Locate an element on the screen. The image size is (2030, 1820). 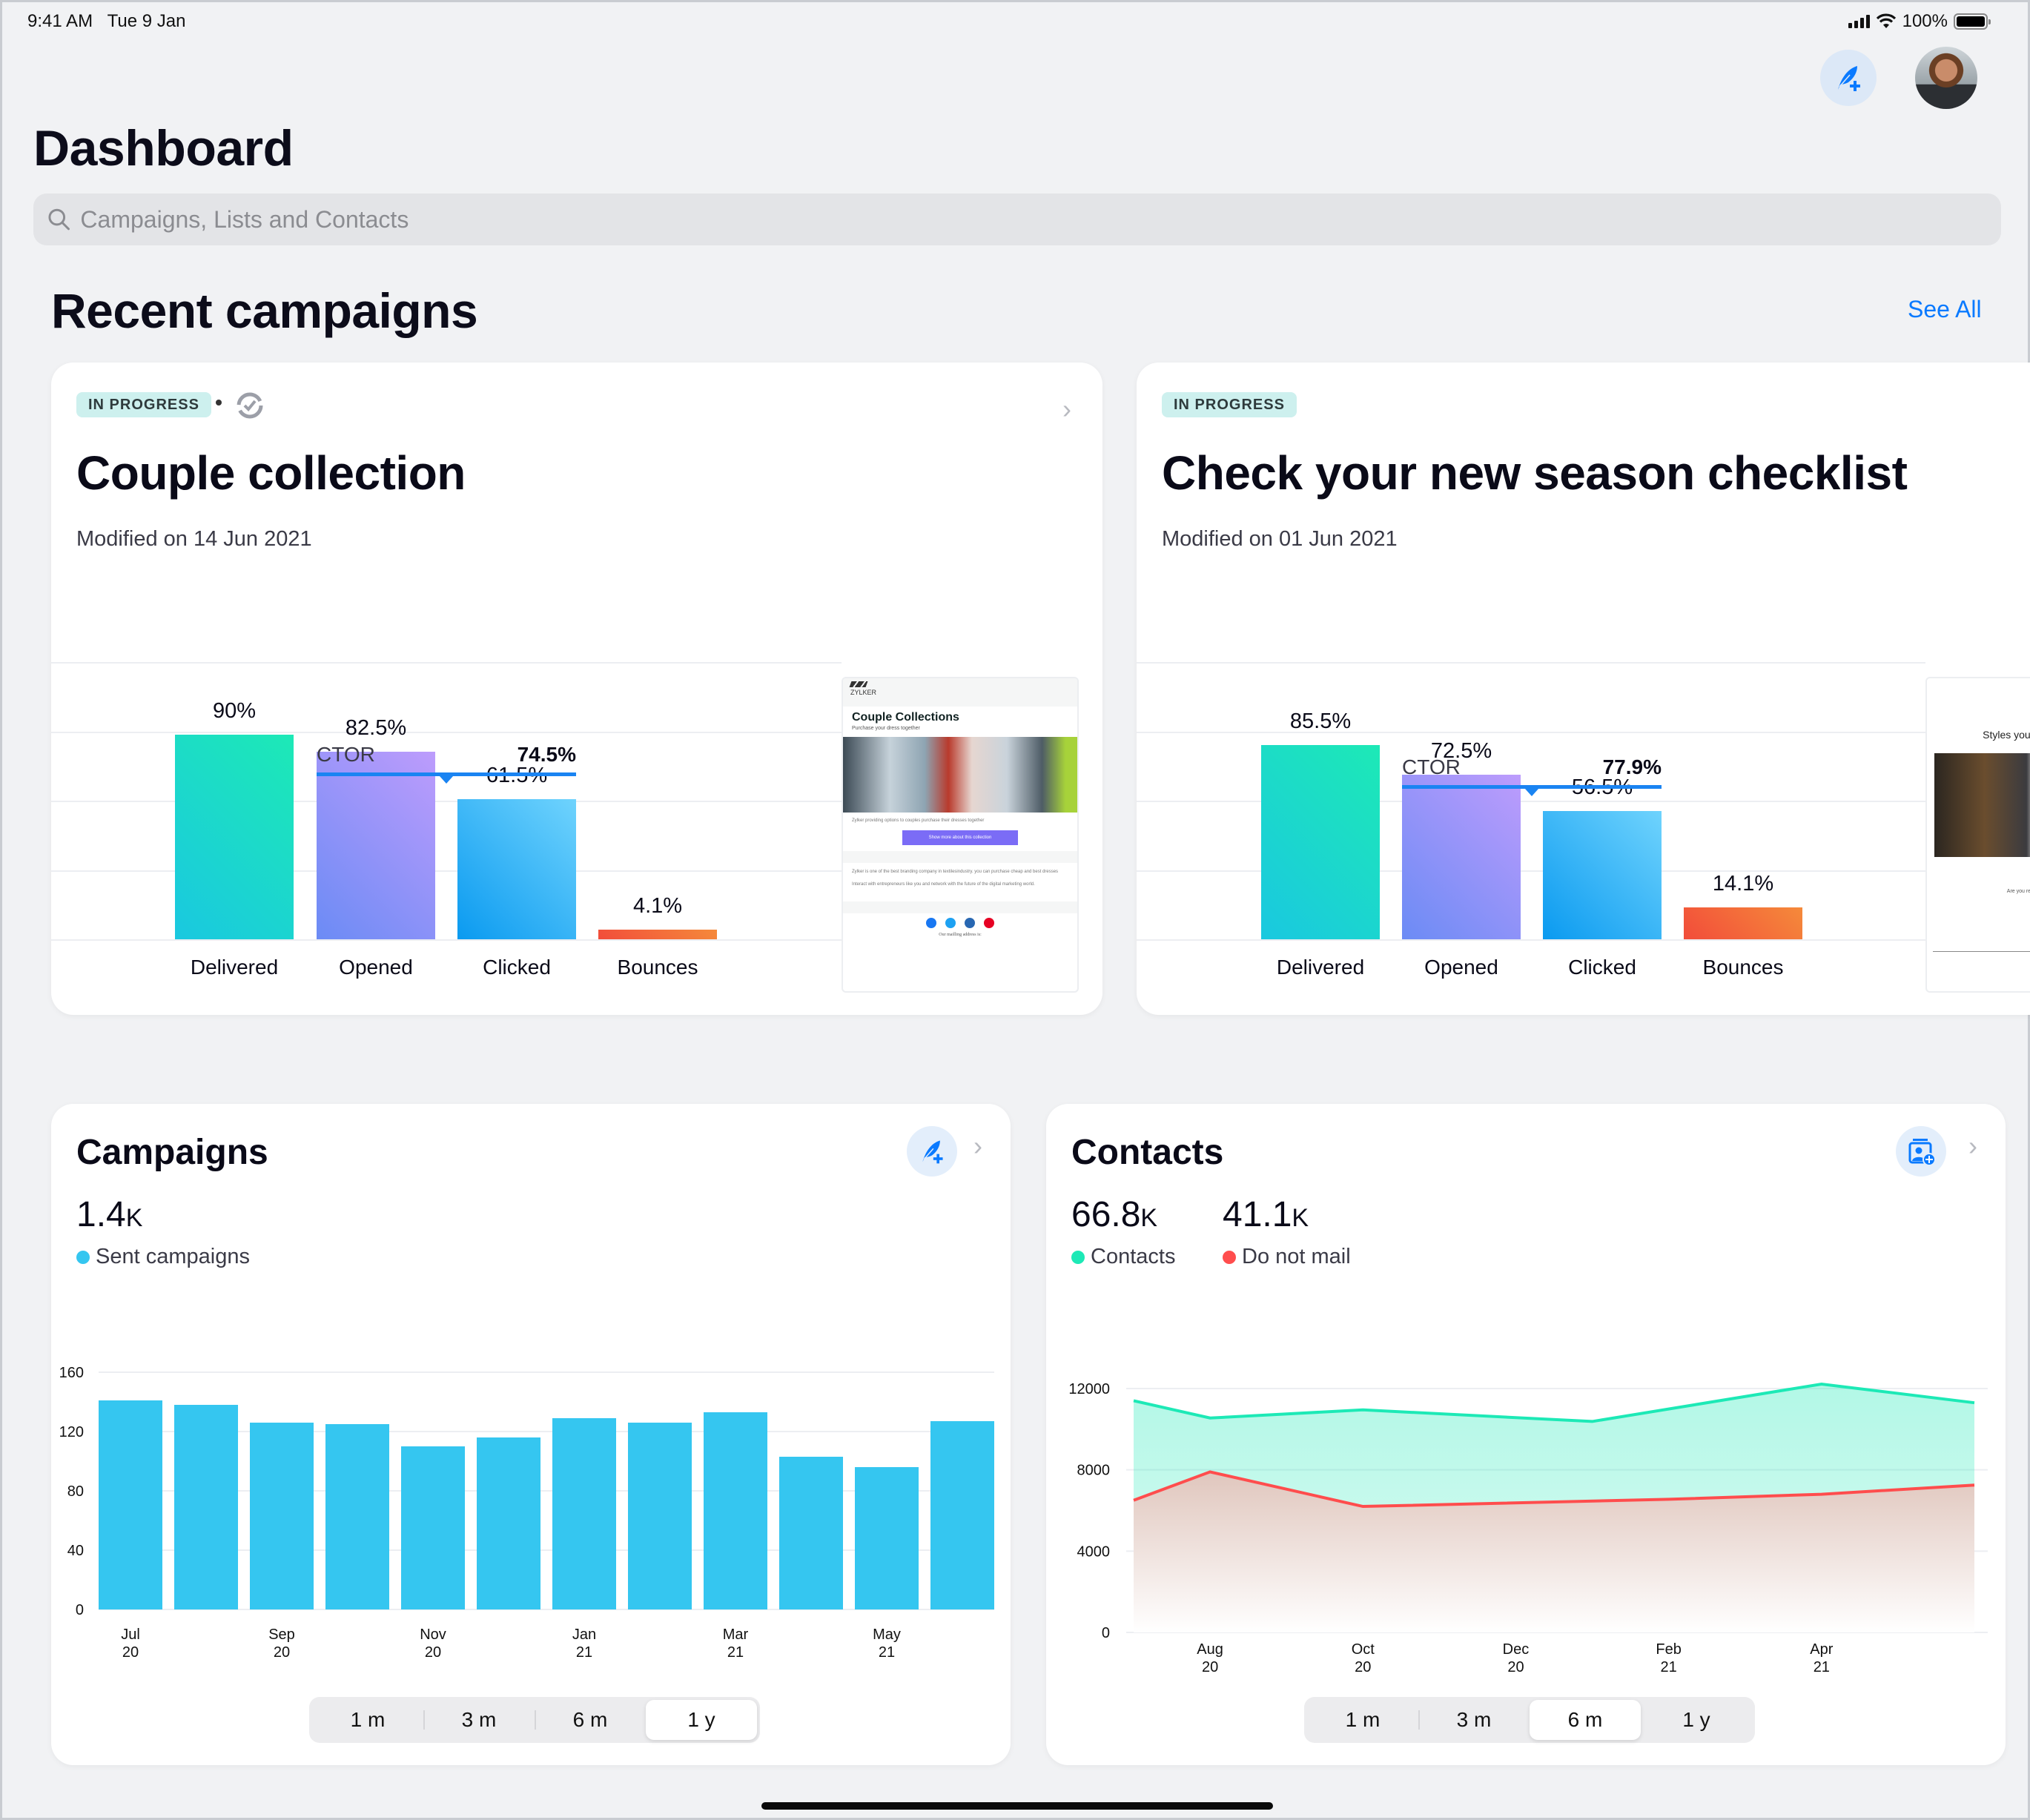
bar-value-label: 4.1% is located at coordinates (657, 906).